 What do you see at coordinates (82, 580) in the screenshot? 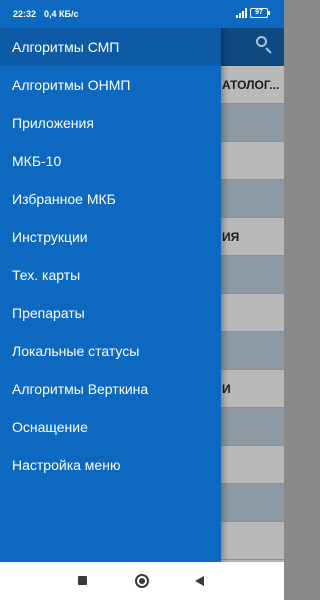
I see `recent-apps-icon` at bounding box center [82, 580].